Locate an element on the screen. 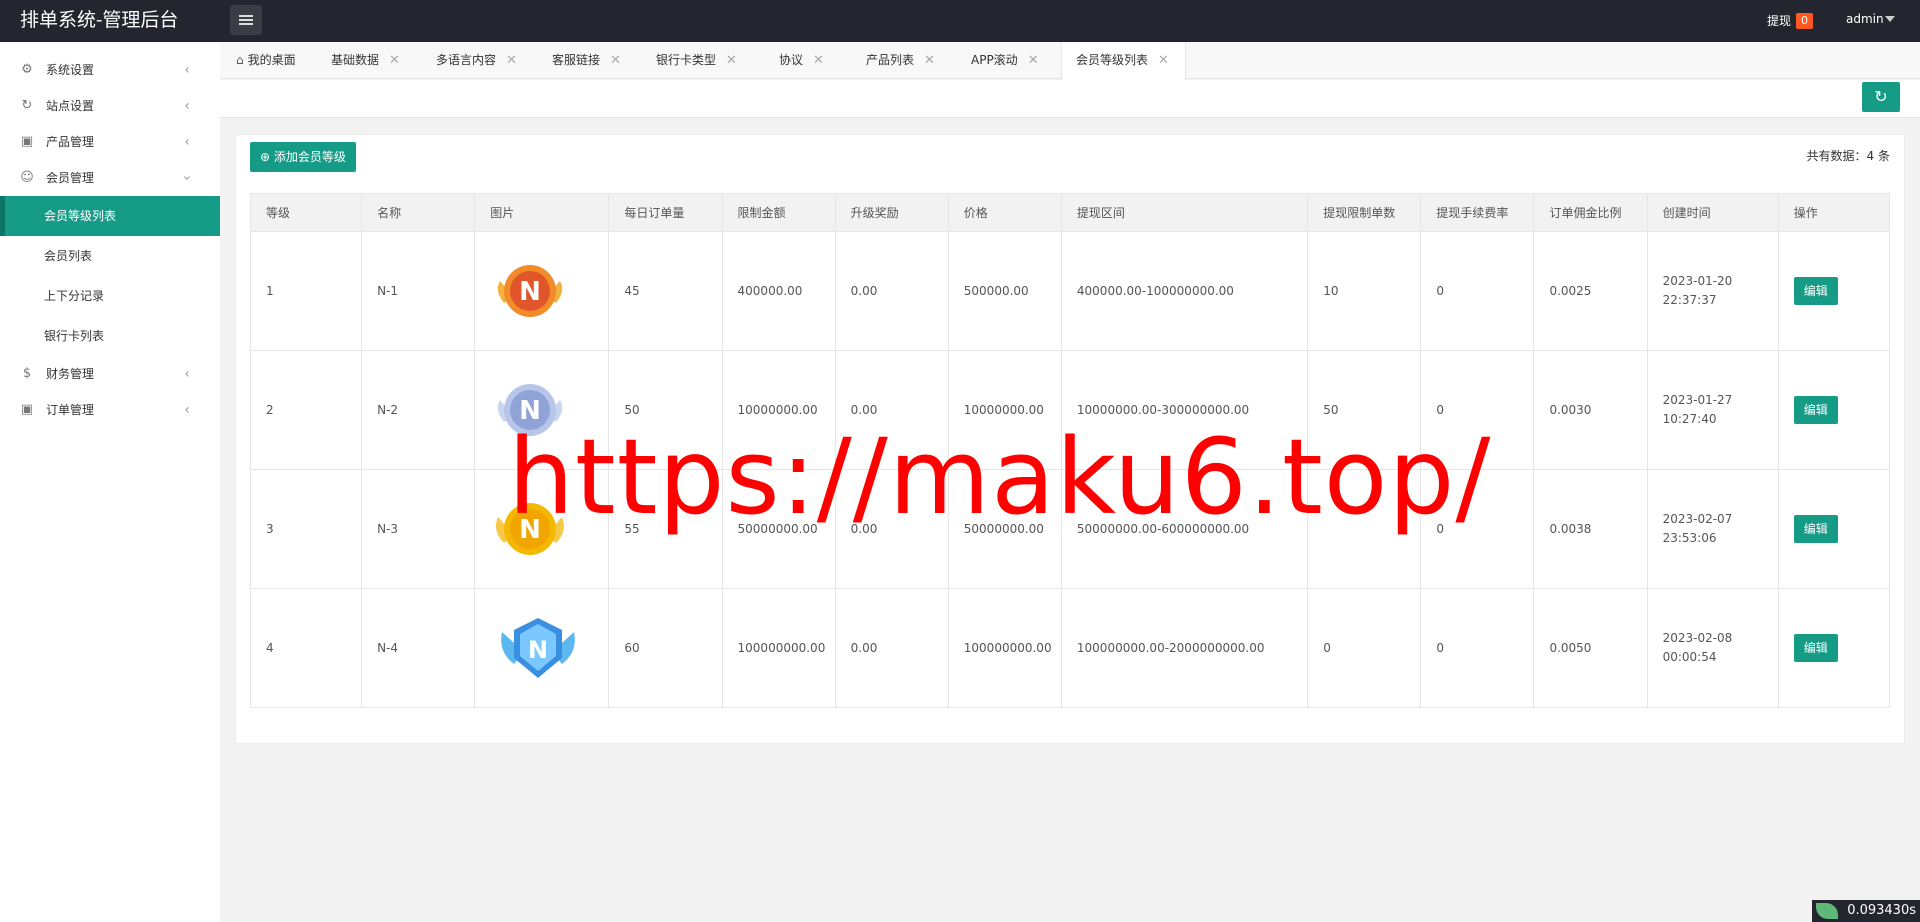 The height and width of the screenshot is (922, 1920). sidebar-subitem-bankcard-list: 银行卡列表 is located at coordinates (110, 336).